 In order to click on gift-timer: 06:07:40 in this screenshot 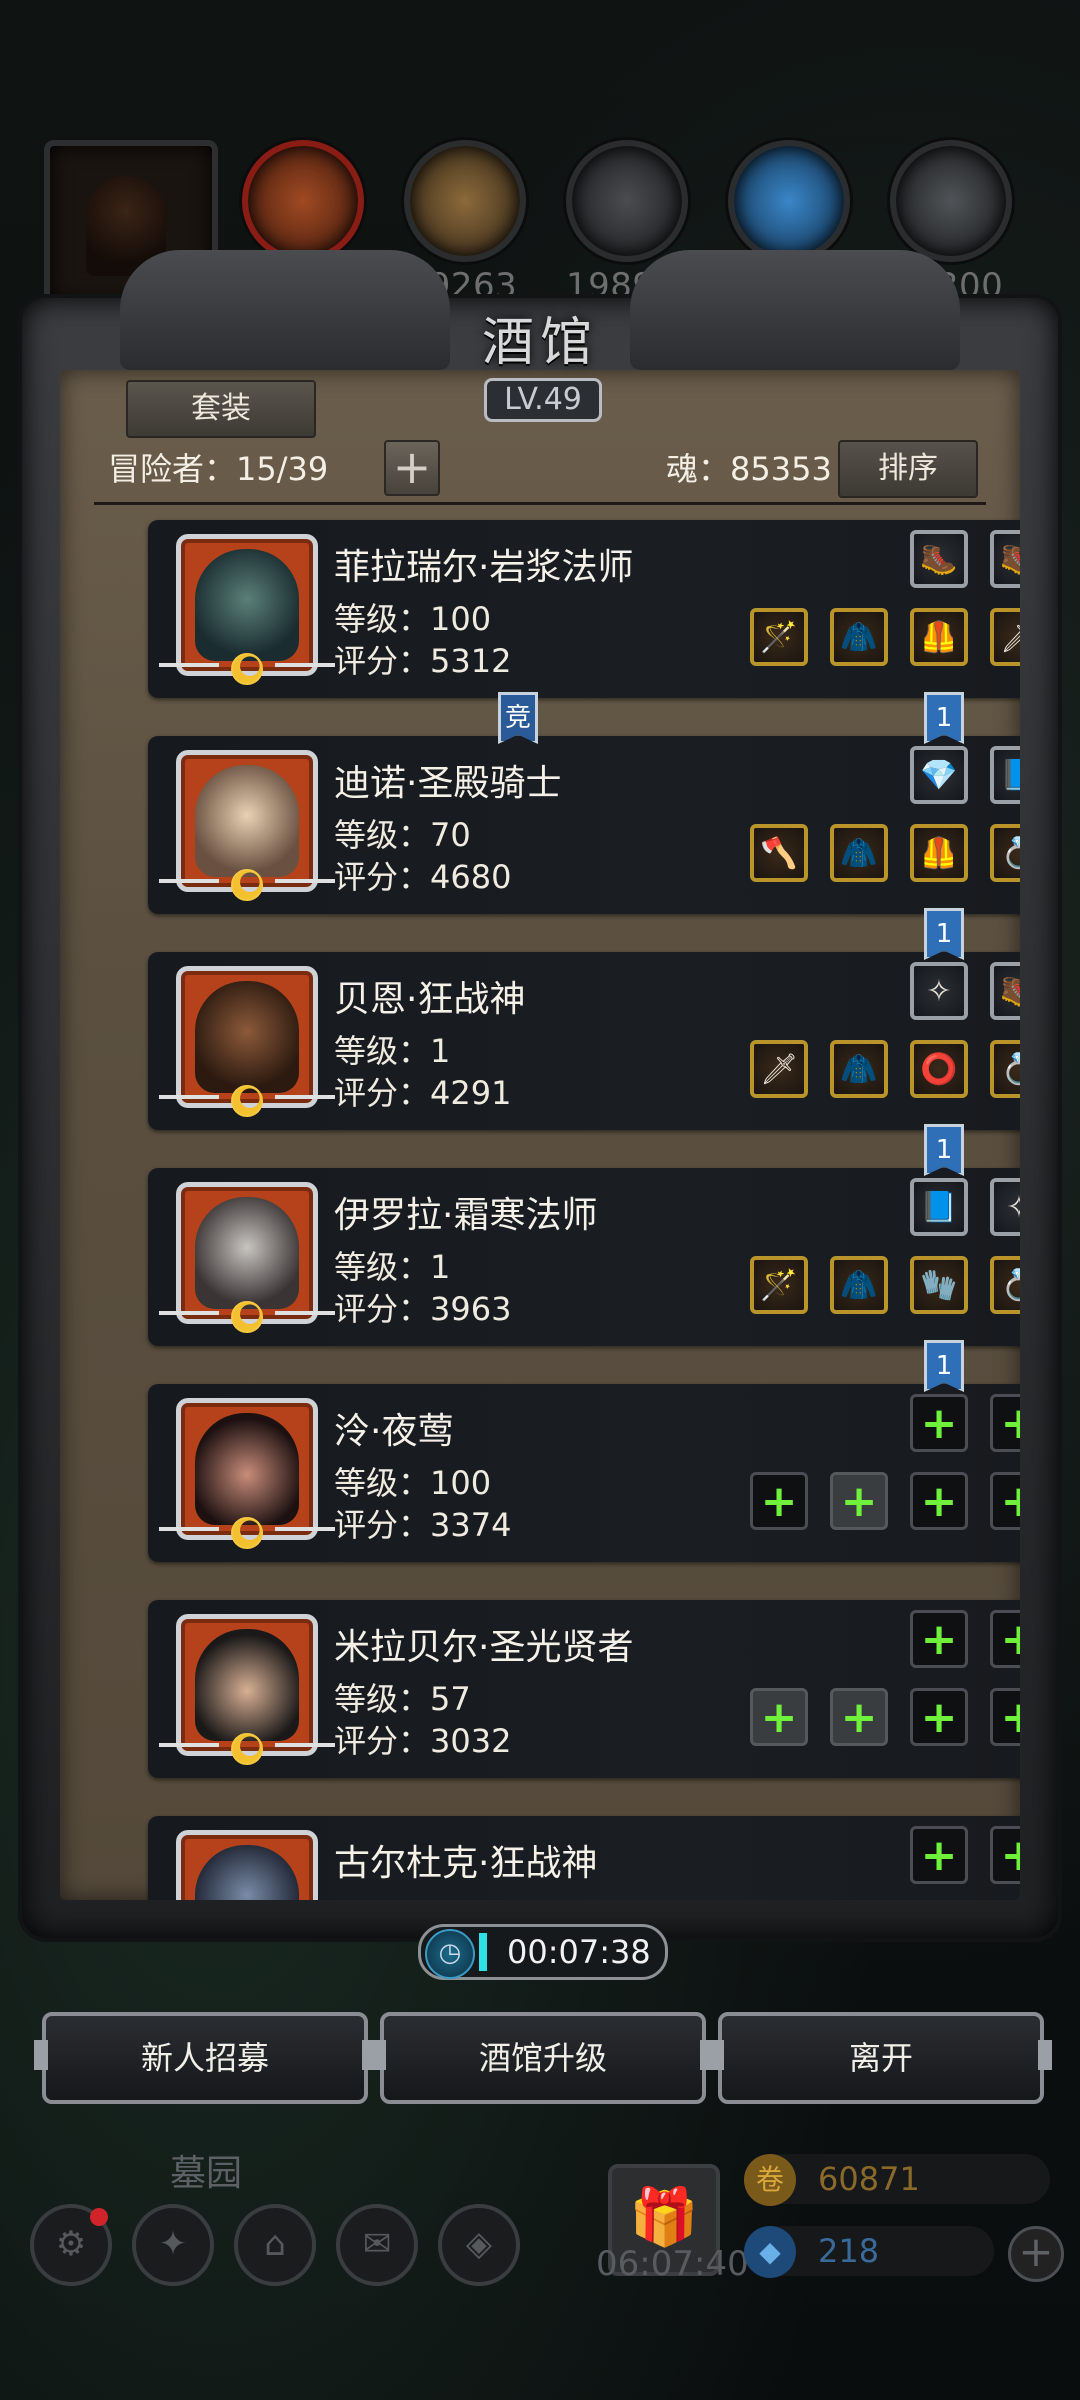, I will do `click(672, 2264)`.